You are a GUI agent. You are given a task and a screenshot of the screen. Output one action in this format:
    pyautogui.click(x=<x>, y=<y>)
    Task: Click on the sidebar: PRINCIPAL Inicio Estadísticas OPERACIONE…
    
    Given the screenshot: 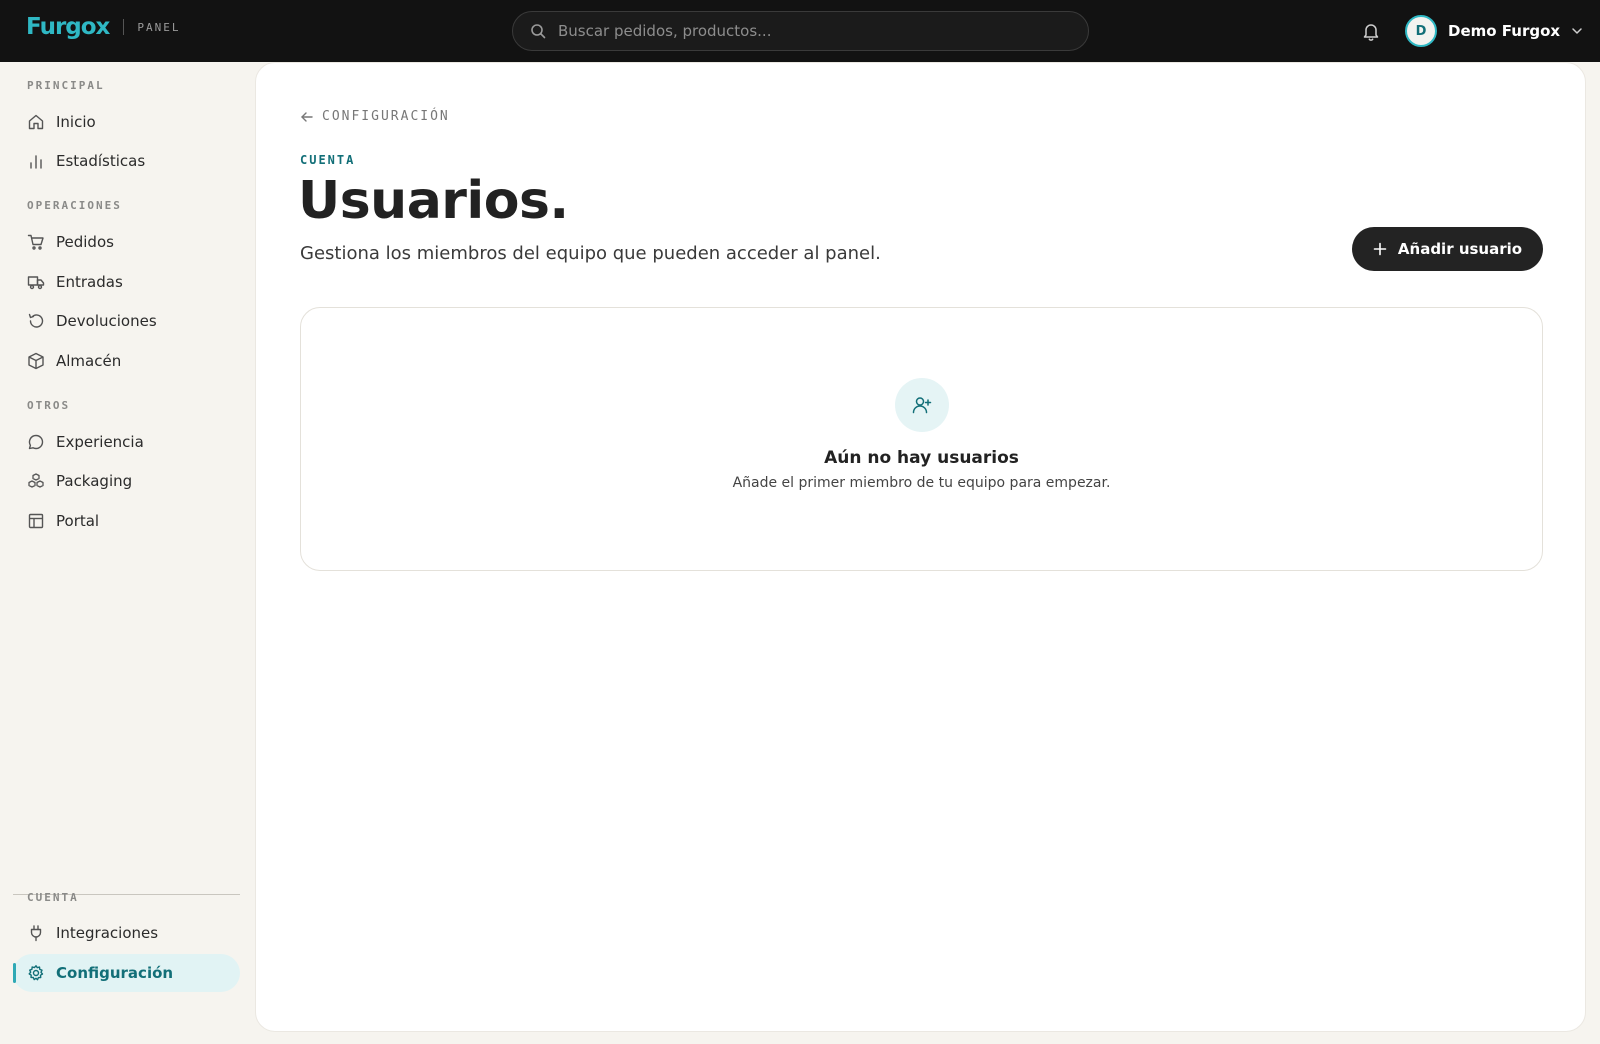 What is the action you would take?
    pyautogui.click(x=127, y=553)
    